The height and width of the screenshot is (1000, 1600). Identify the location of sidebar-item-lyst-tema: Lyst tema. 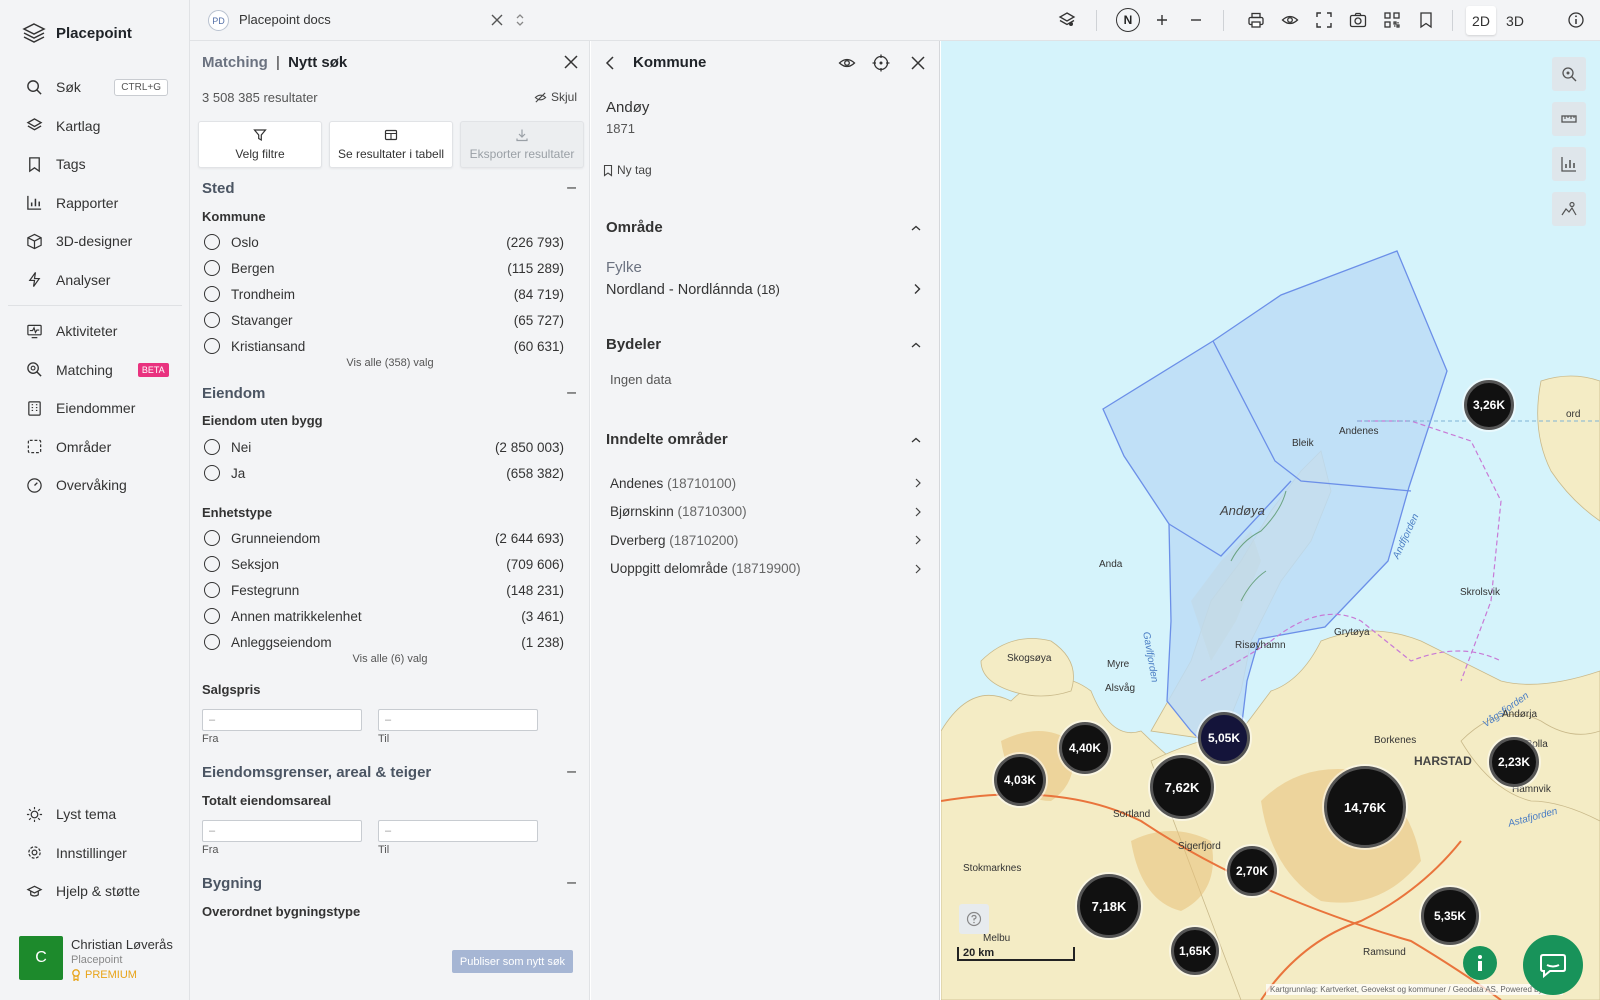
(95, 814).